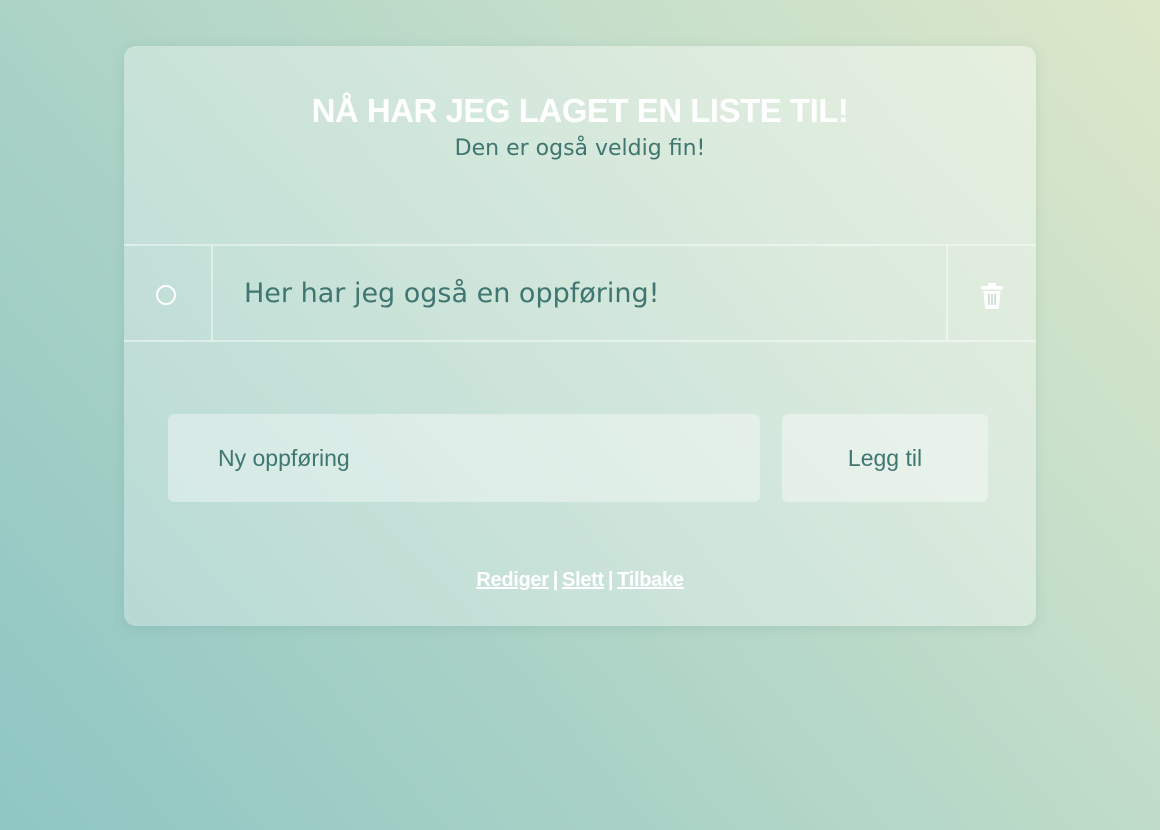 This screenshot has height=830, width=1160. Describe the element at coordinates (580, 110) in the screenshot. I see `list-title: NÅ HAR JEG LAGET EN LISTE TIL!` at that location.